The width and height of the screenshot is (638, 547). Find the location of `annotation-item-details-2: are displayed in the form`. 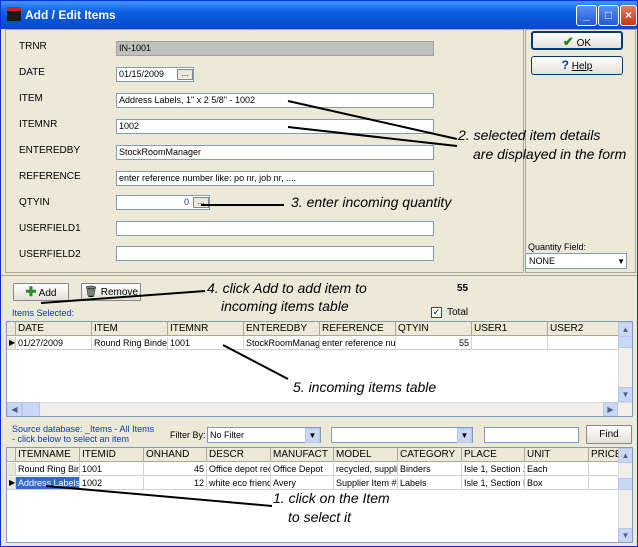

annotation-item-details-2: are displayed in the form is located at coordinates (550, 154).